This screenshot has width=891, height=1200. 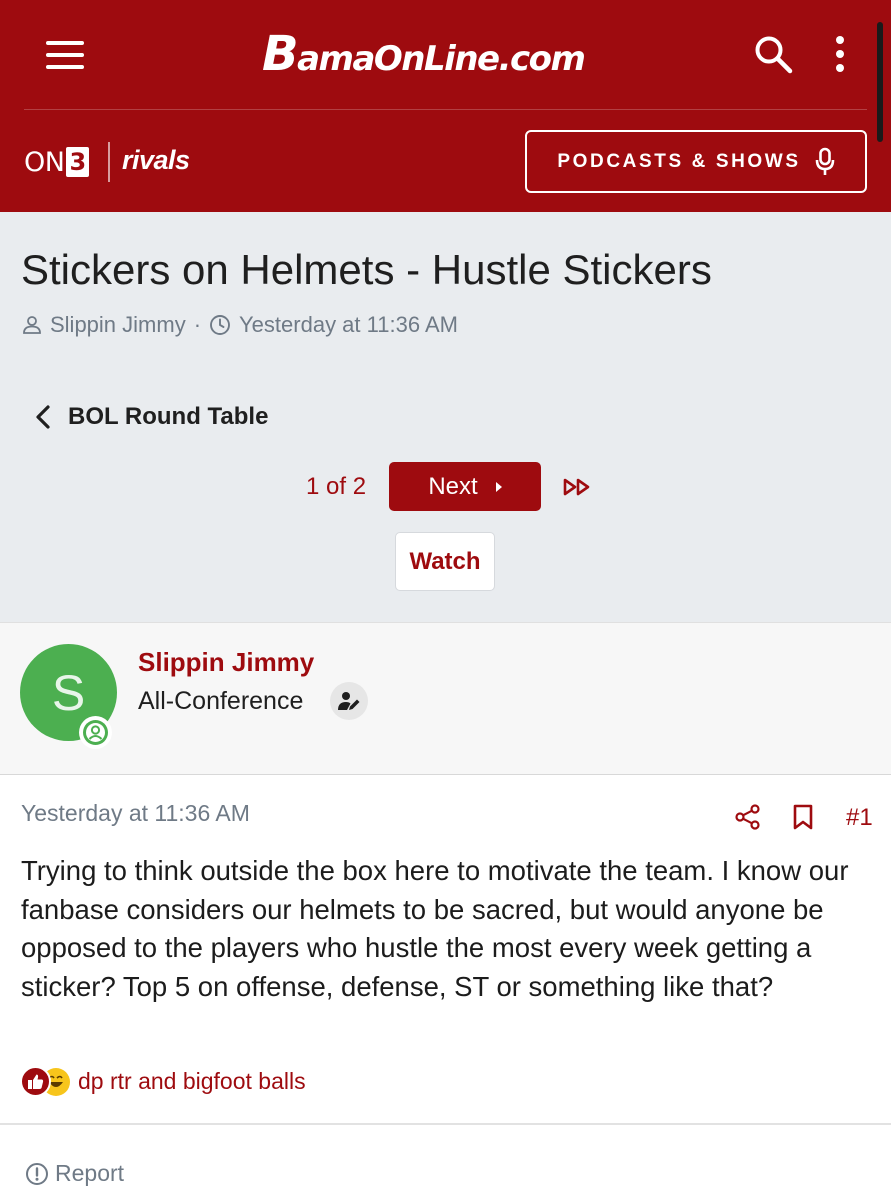 What do you see at coordinates (498, 486) in the screenshot?
I see `caret-right-icon` at bounding box center [498, 486].